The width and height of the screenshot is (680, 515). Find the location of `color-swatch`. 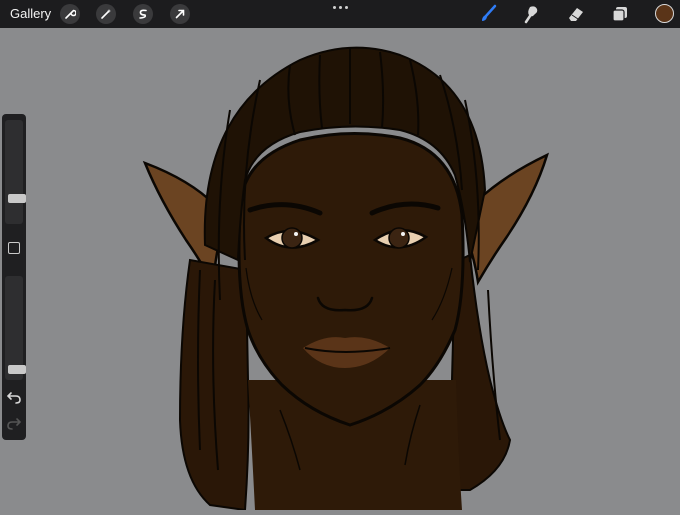

color-swatch is located at coordinates (664, 13).